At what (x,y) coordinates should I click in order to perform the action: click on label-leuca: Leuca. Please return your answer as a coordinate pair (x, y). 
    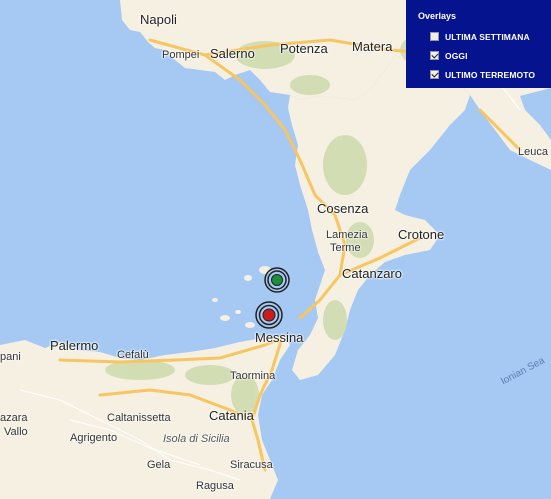
    Looking at the image, I should click on (533, 152).